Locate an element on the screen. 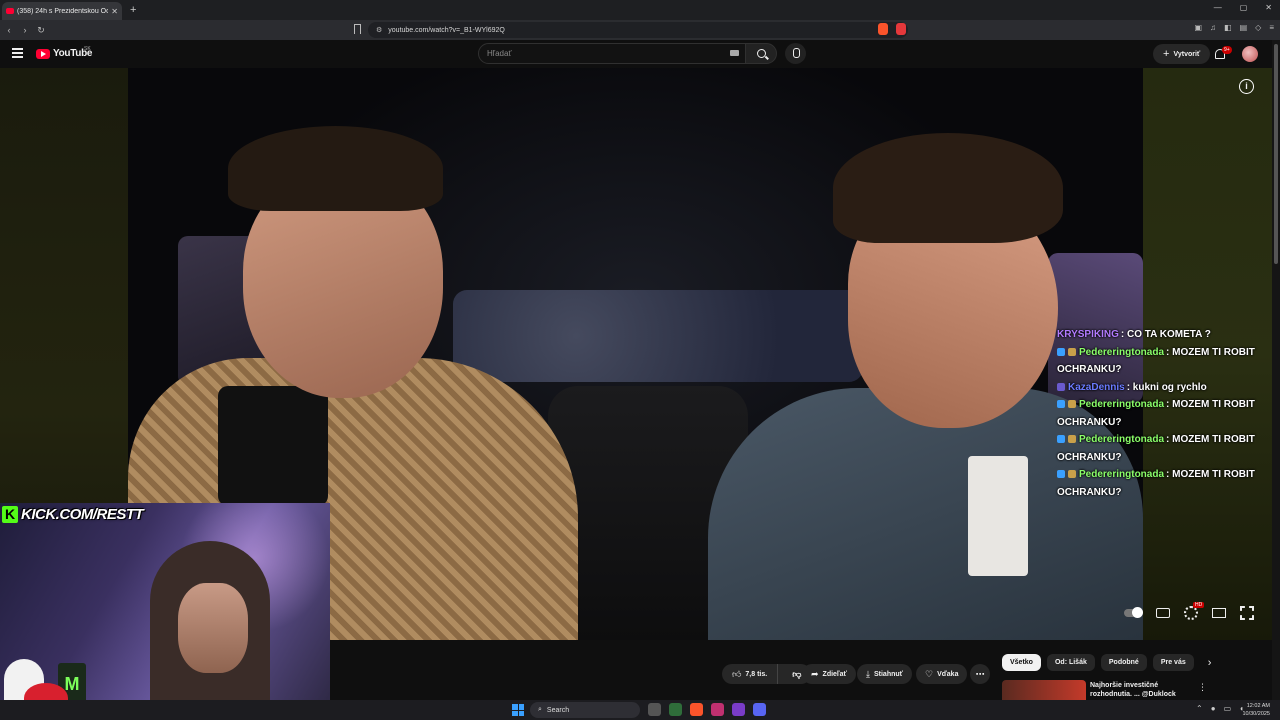  wallet-icon: ▤ is located at coordinates (1244, 27).